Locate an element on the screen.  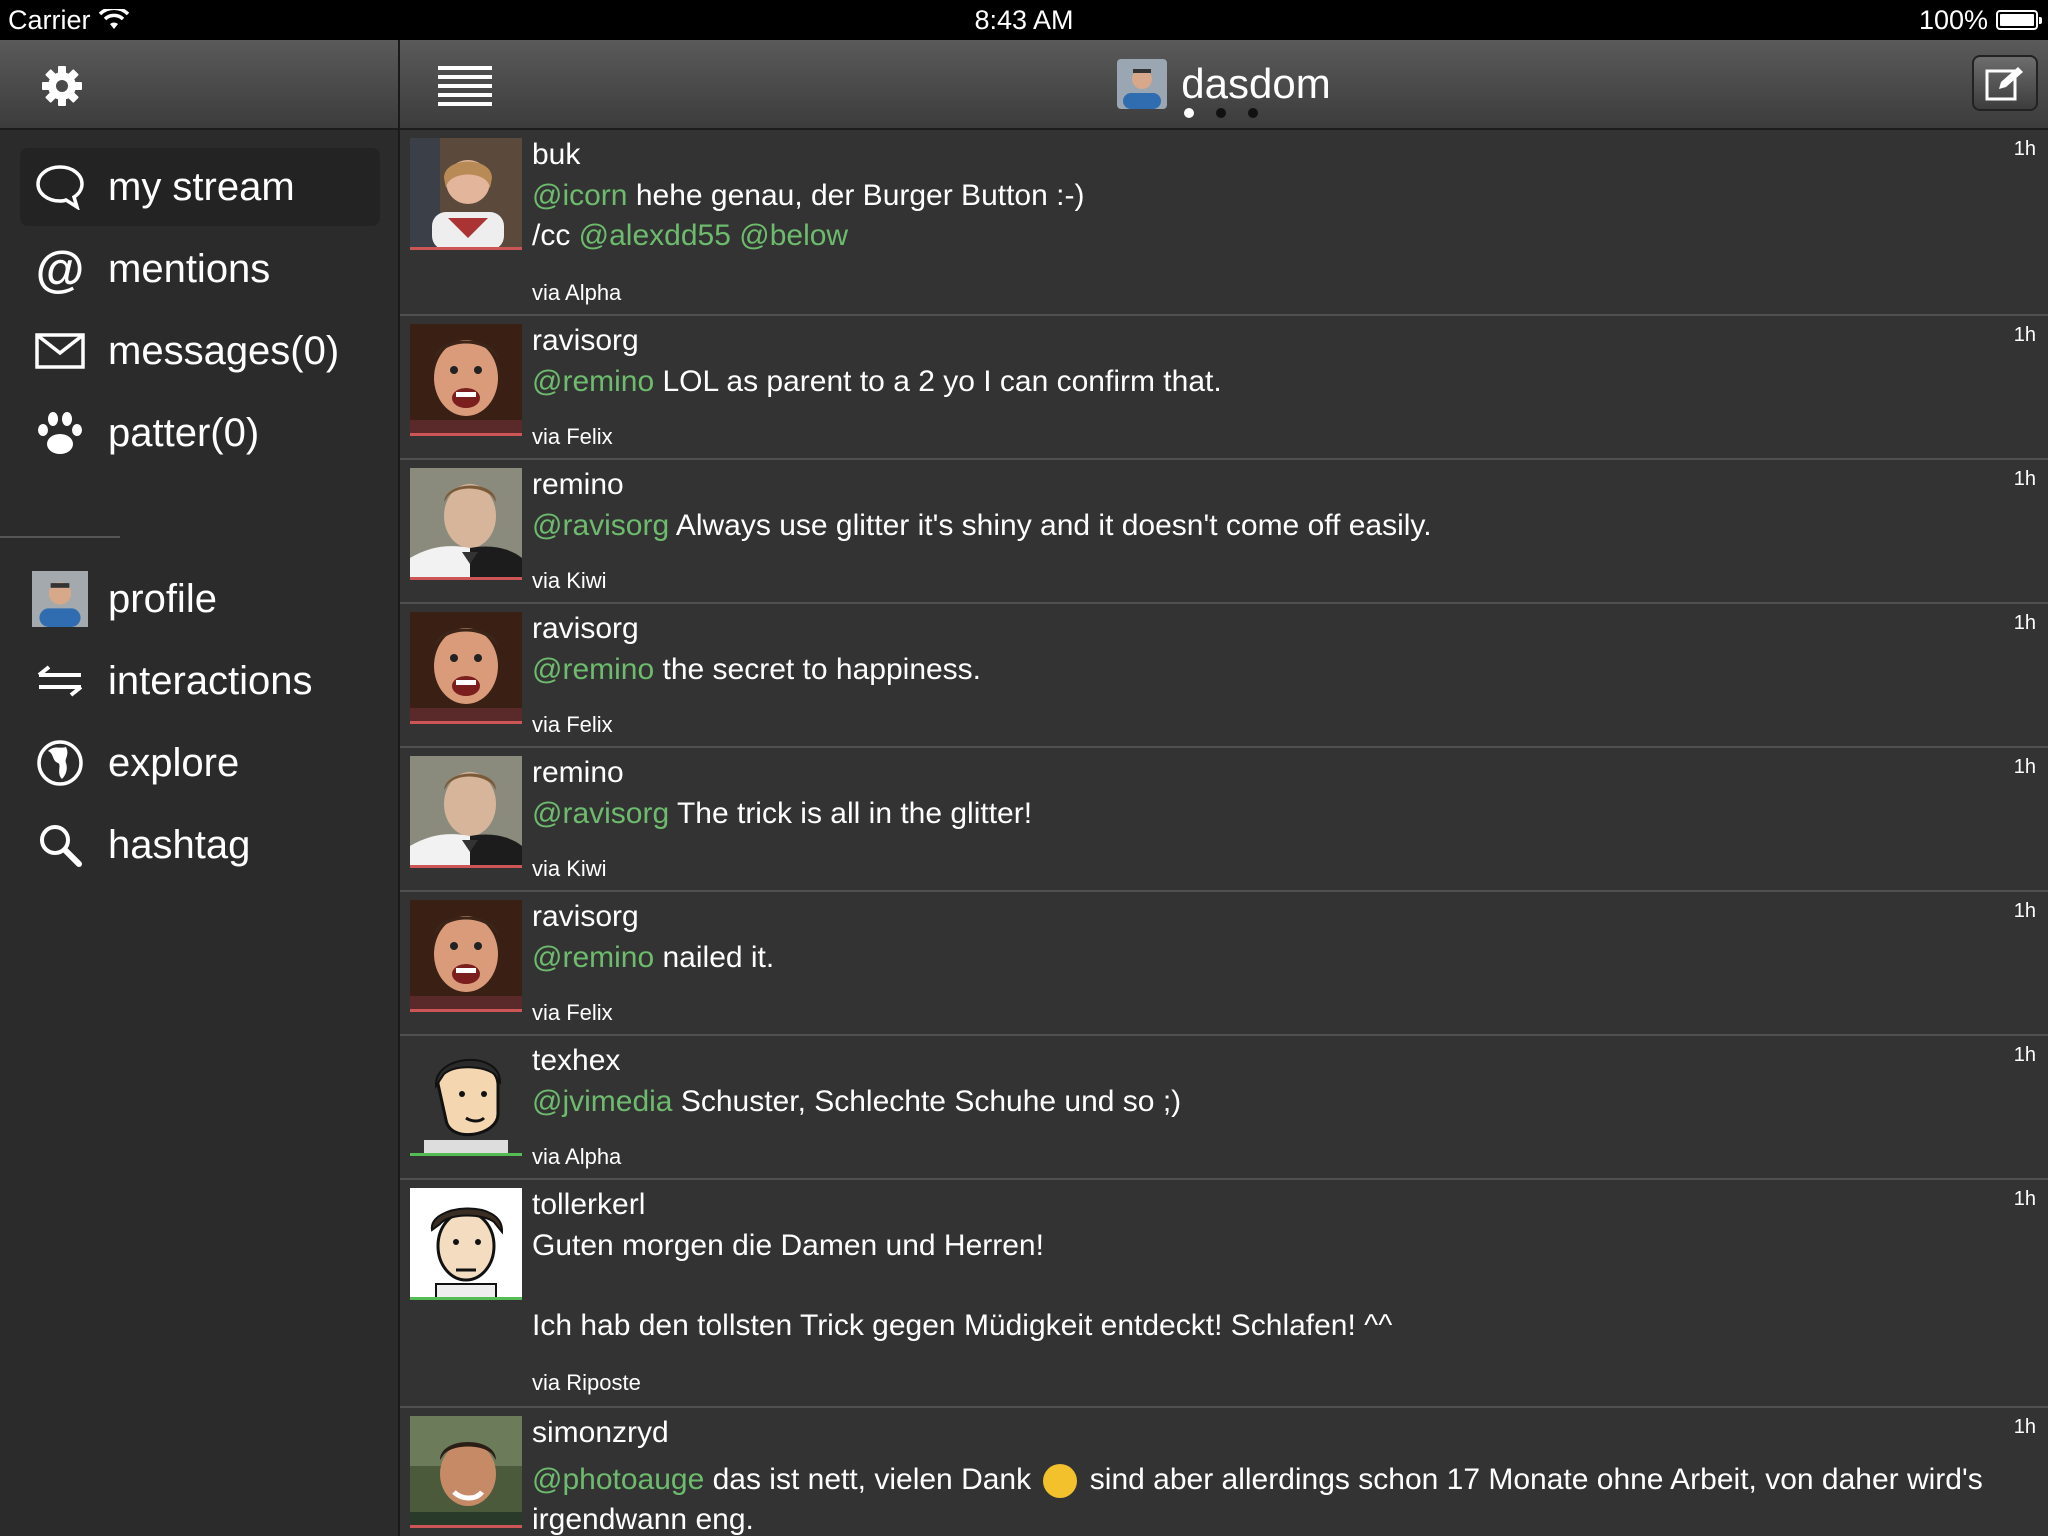
page-title: dasdom is located at coordinates (1256, 83).